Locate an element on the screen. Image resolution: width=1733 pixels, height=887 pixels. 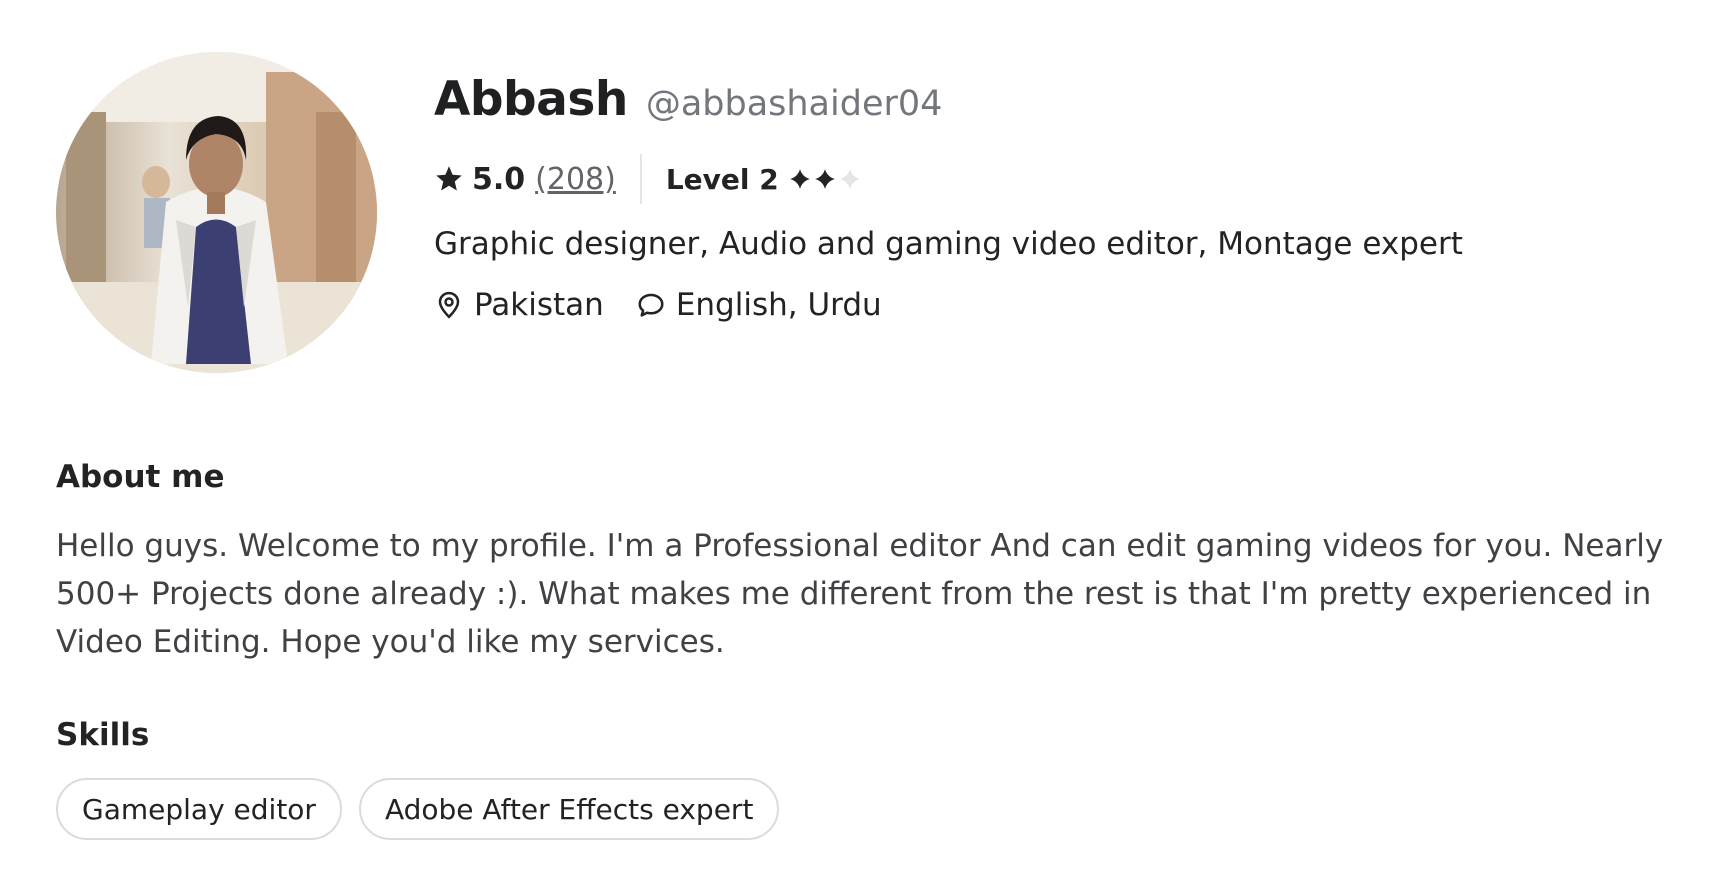
skills-heading: Skills is located at coordinates (103, 735).